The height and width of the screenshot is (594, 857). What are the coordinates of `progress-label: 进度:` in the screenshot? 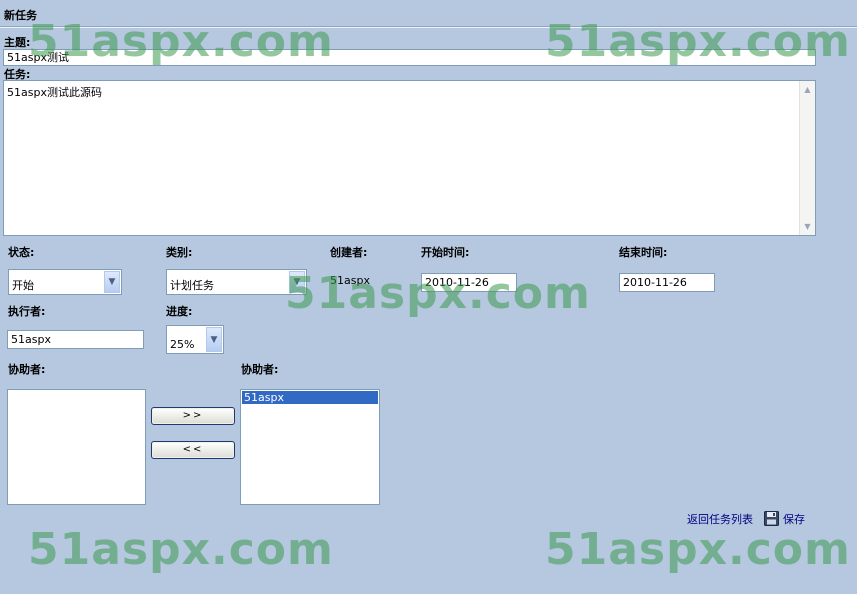 It's located at (179, 311).